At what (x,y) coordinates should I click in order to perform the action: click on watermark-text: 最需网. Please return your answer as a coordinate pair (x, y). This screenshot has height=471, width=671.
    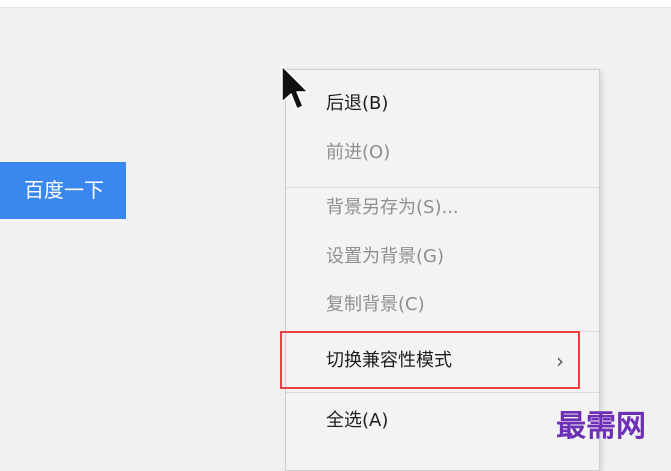
    Looking at the image, I should click on (601, 426).